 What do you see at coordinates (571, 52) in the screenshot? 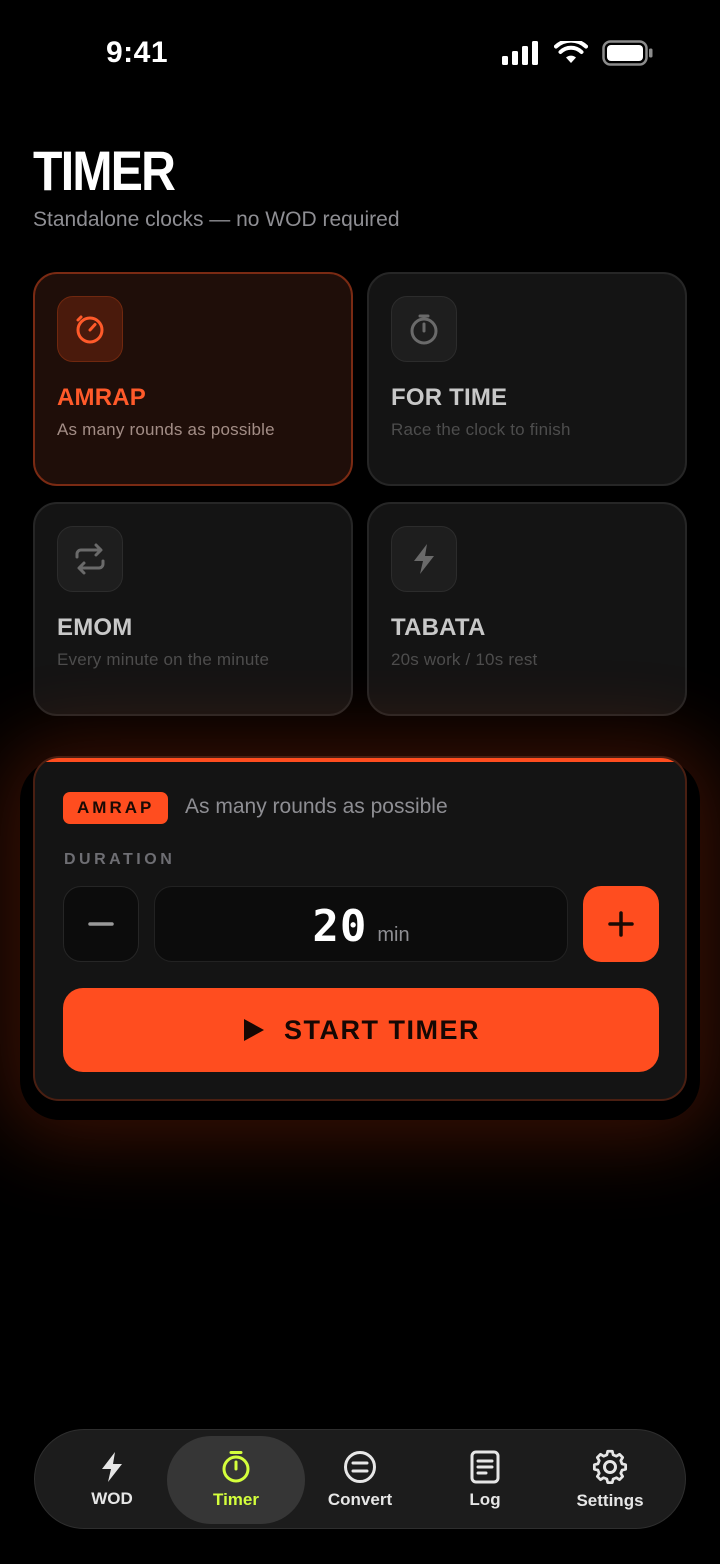
I see `wifi-icon` at bounding box center [571, 52].